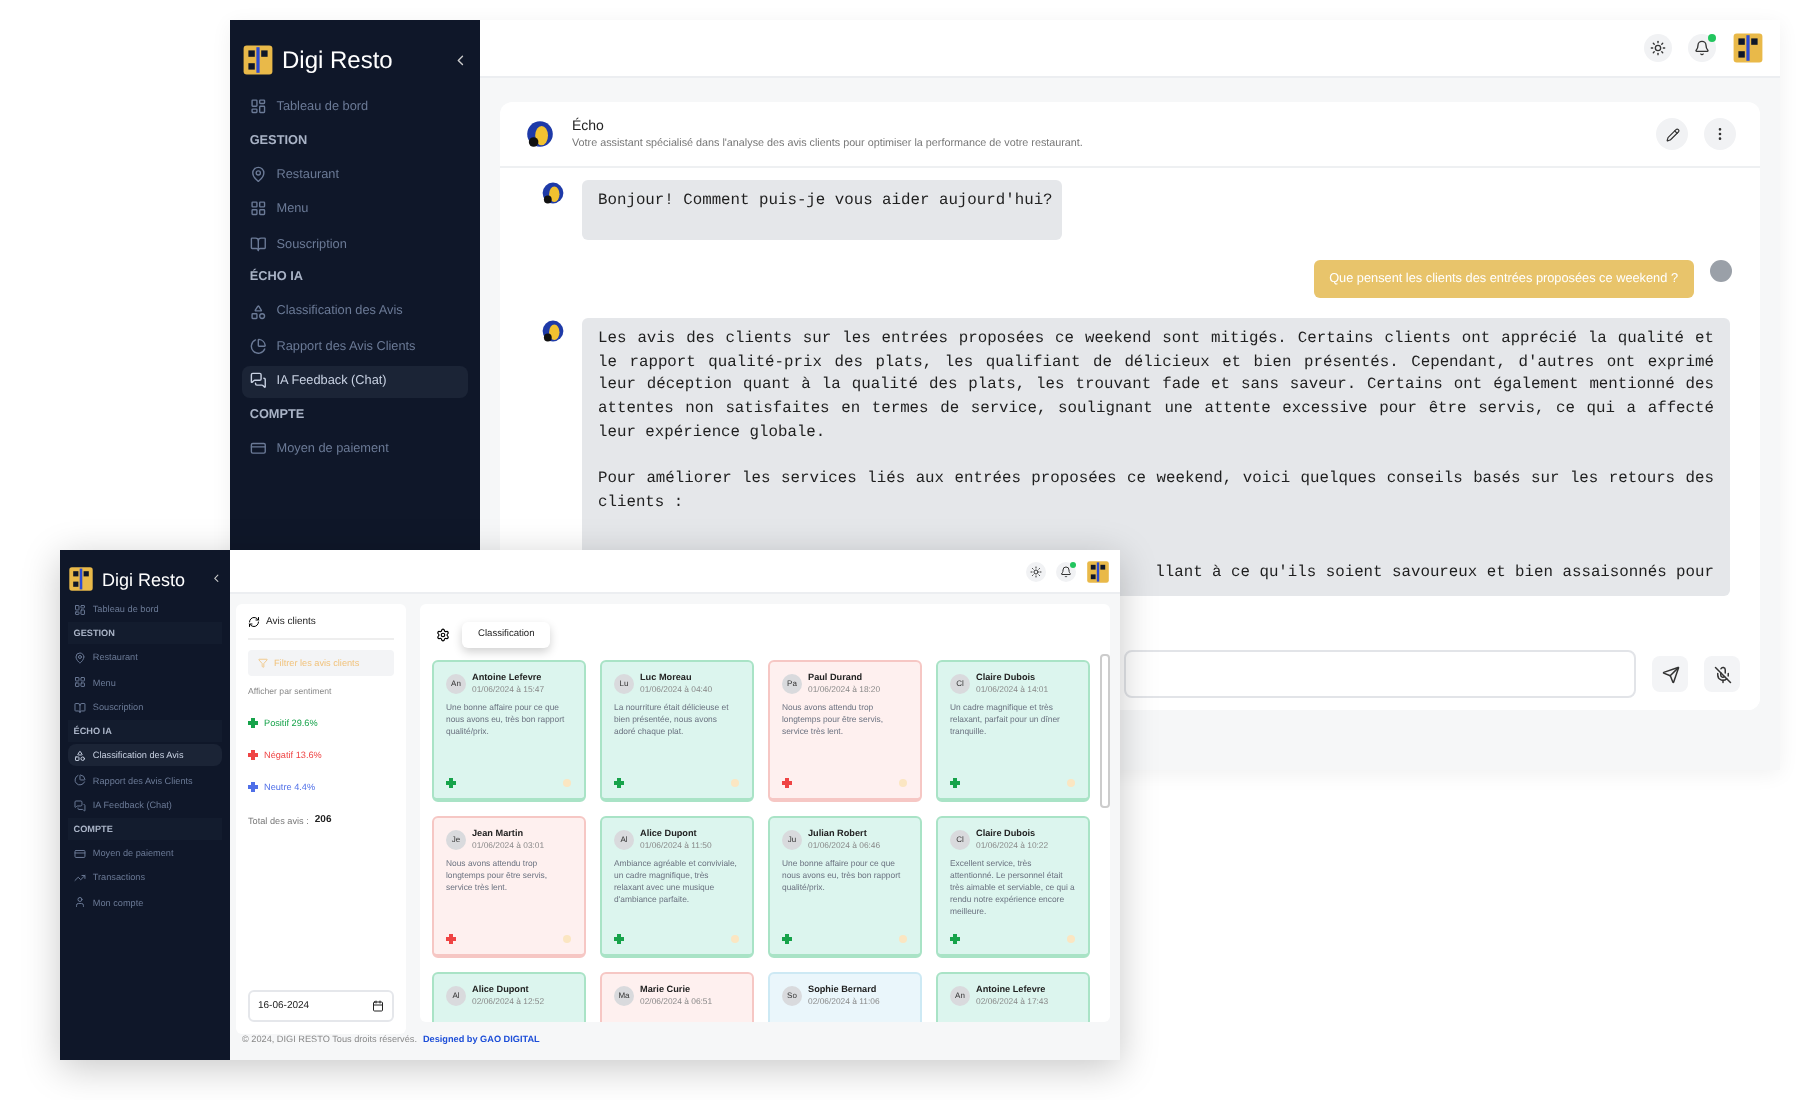  What do you see at coordinates (215, 579) in the screenshot?
I see `collapse-icon` at bounding box center [215, 579].